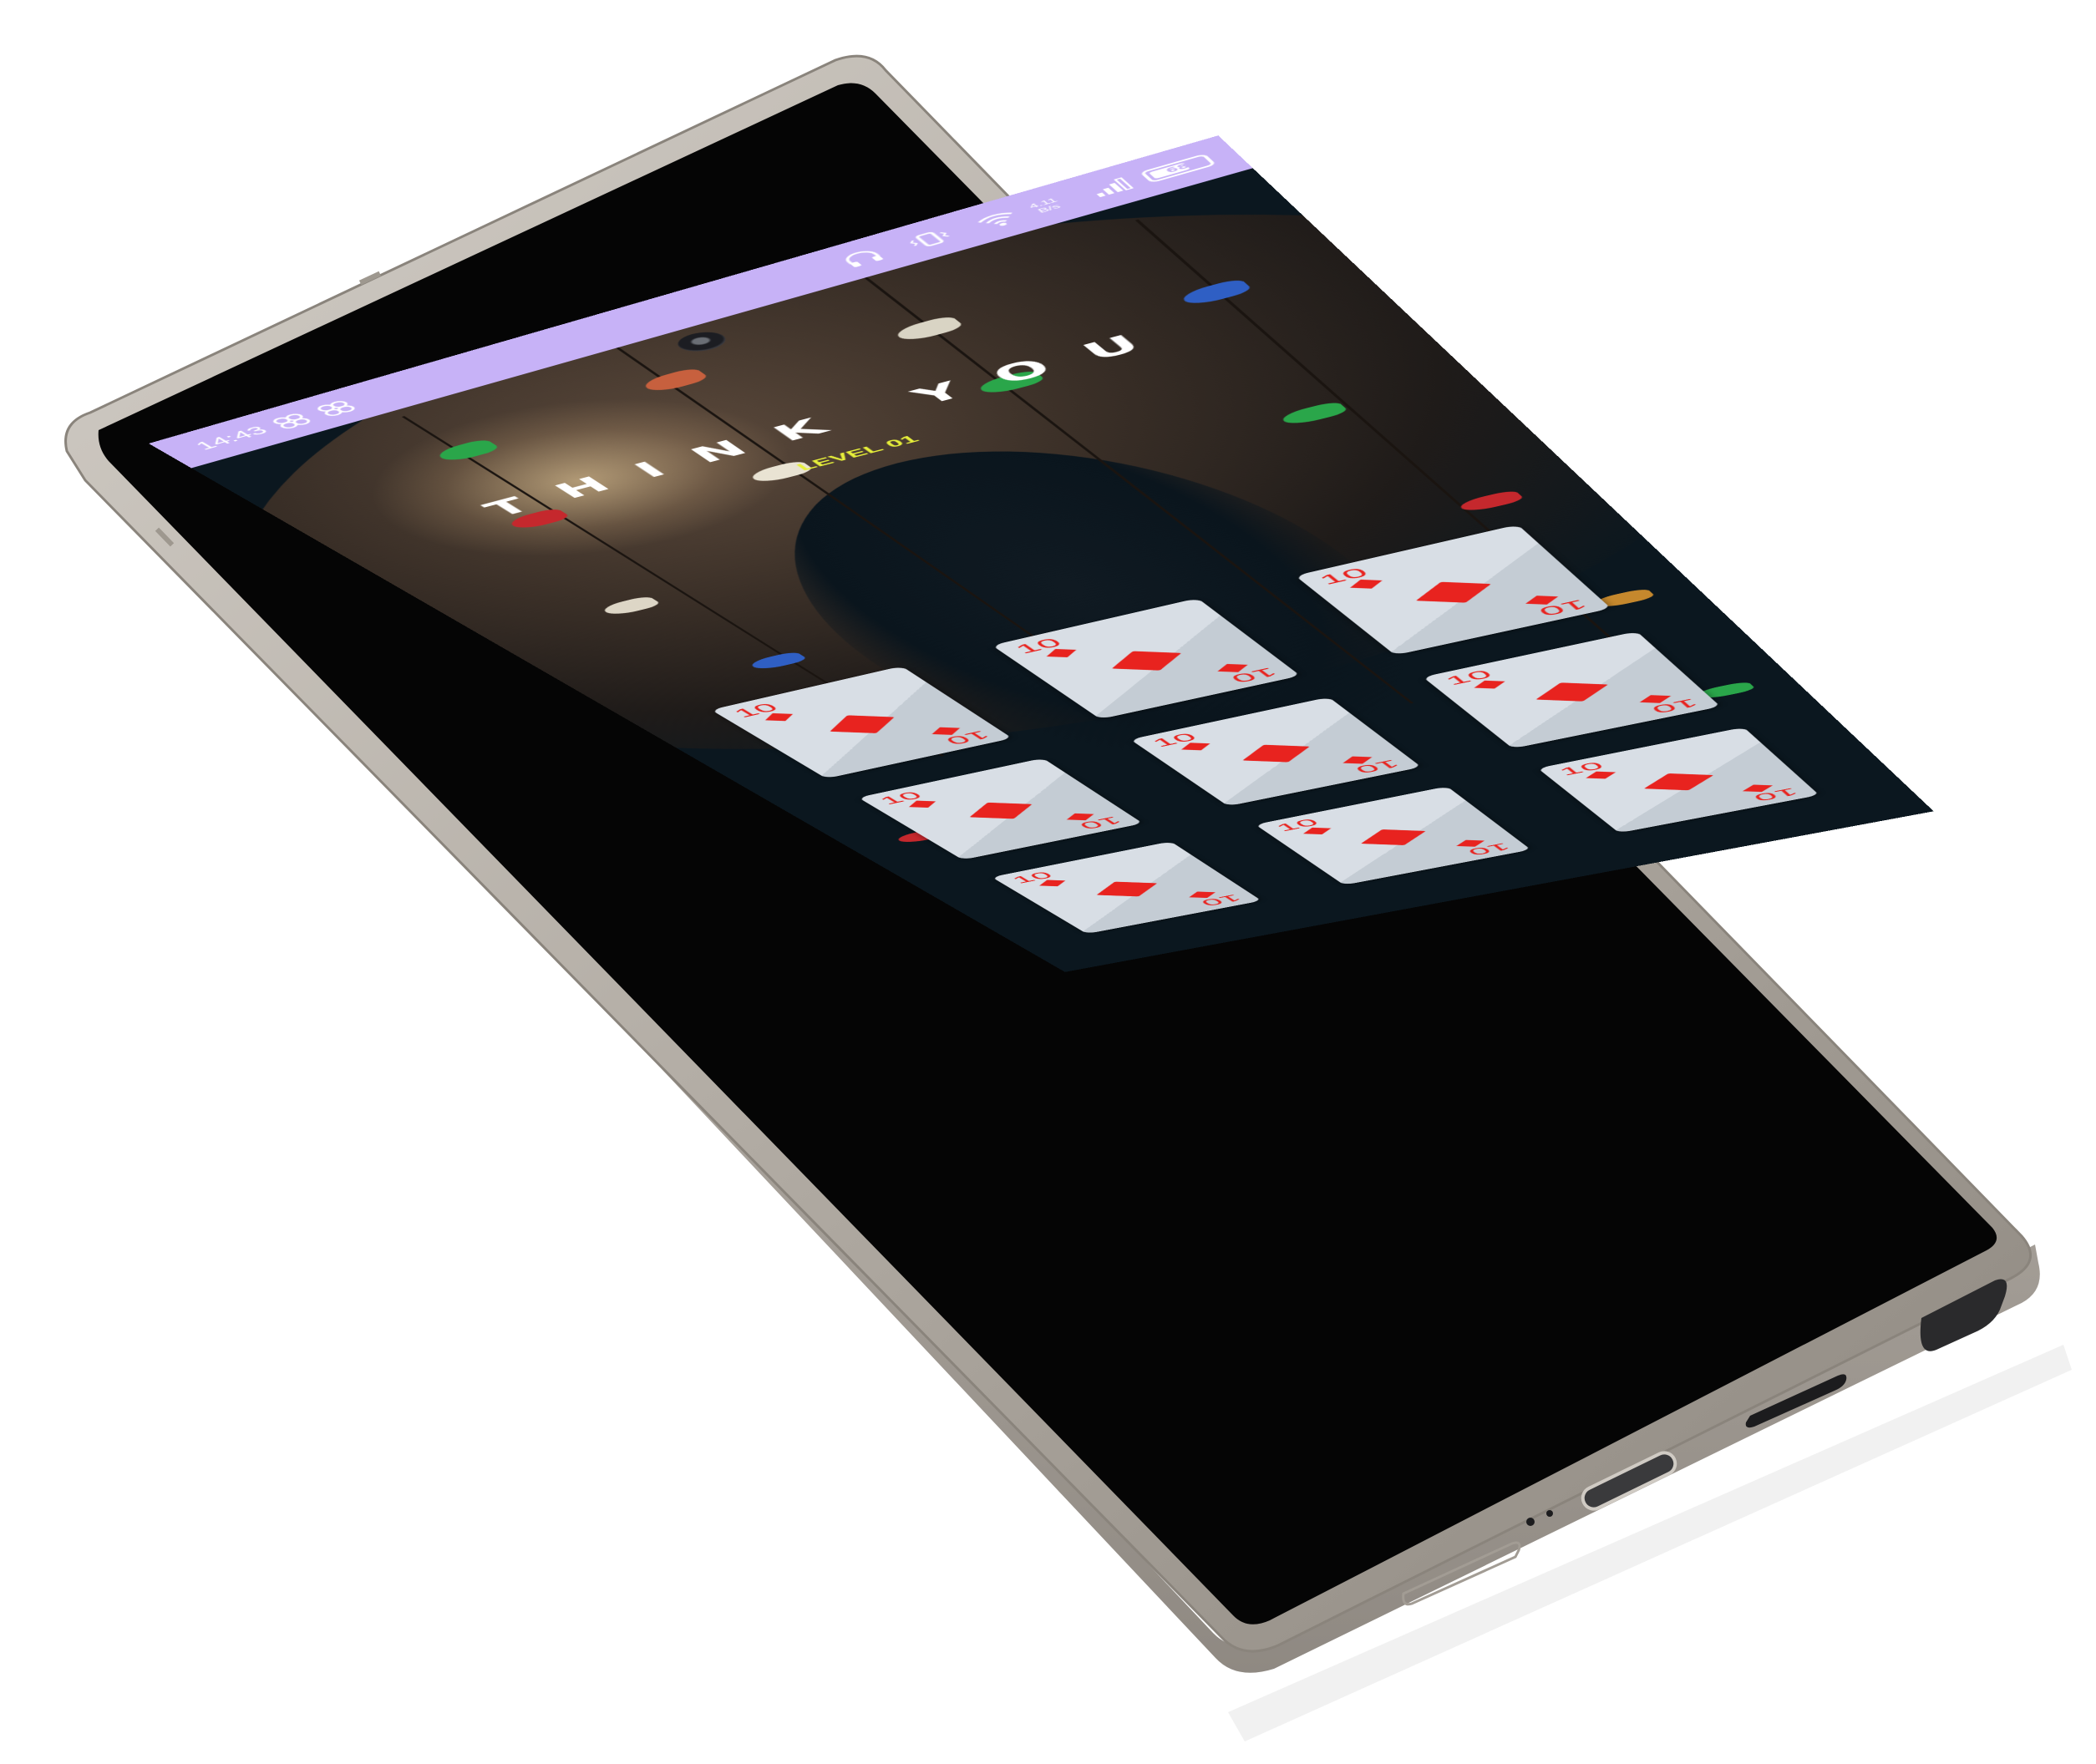 The image size is (2096, 1764). I want to click on microphone-hole, so click(1530, 1522).